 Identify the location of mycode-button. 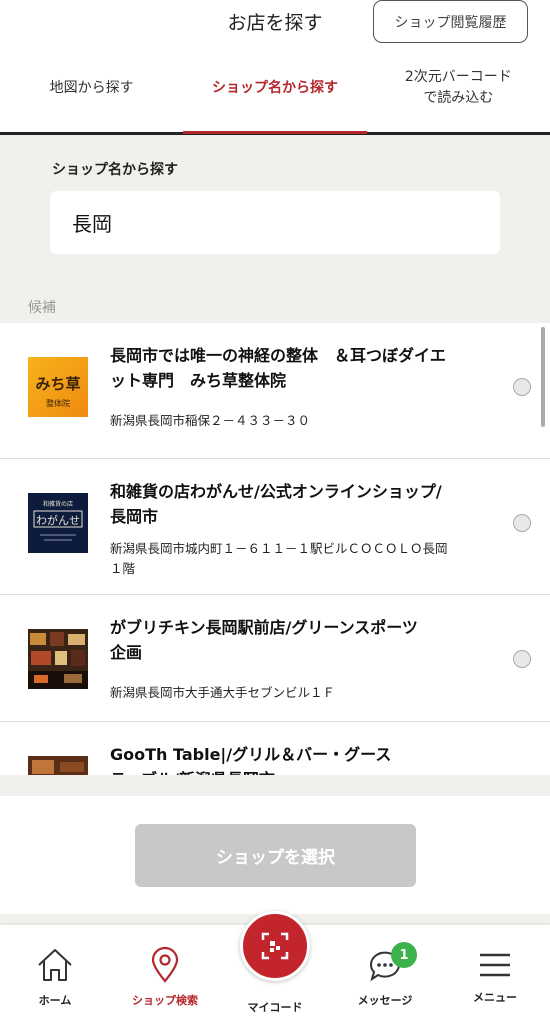
(275, 946).